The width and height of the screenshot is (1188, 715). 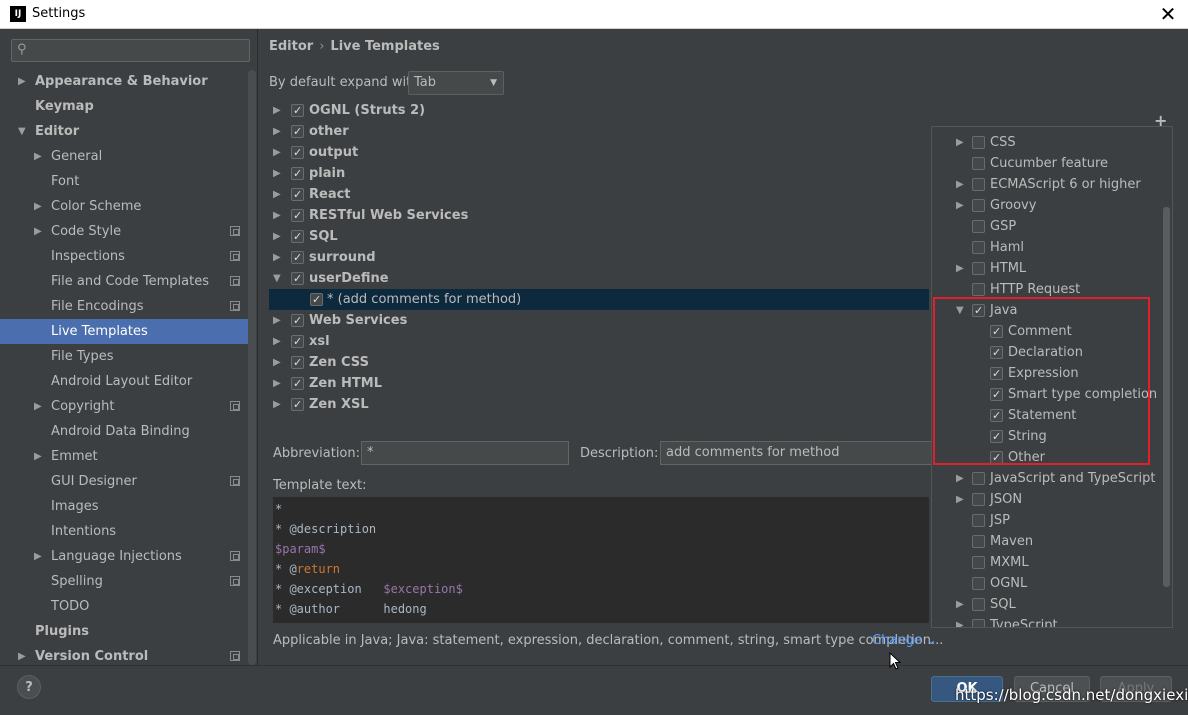 What do you see at coordinates (1048, 352) in the screenshot?
I see `context-subitem: Declaration` at bounding box center [1048, 352].